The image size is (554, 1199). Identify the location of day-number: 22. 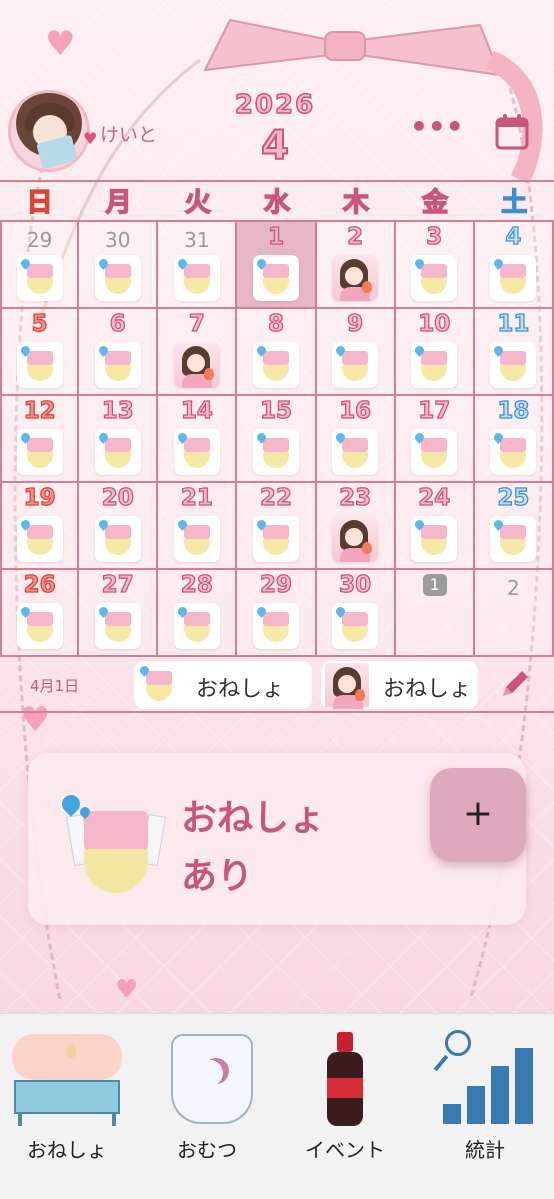
(275, 497).